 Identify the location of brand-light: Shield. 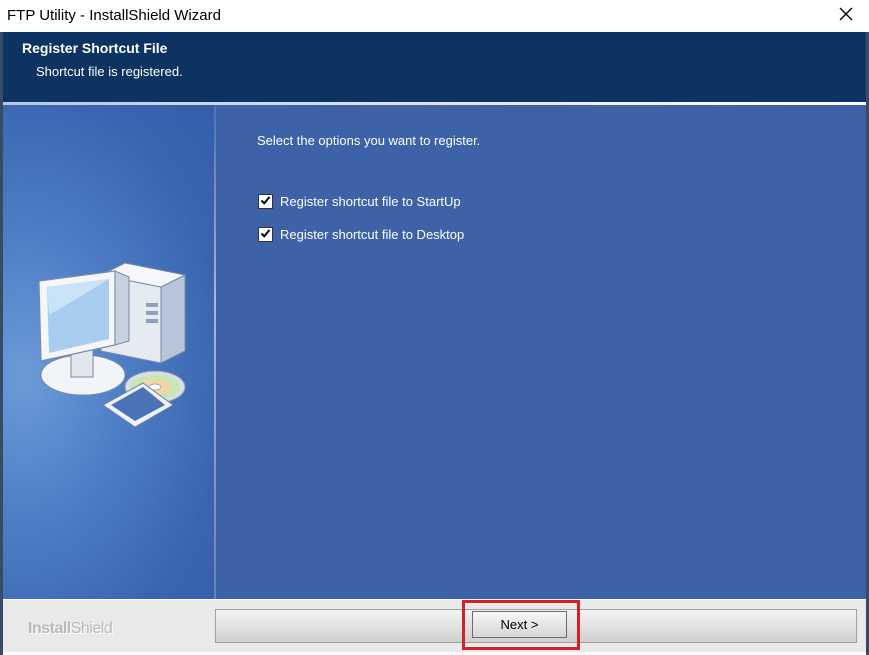
(91, 628).